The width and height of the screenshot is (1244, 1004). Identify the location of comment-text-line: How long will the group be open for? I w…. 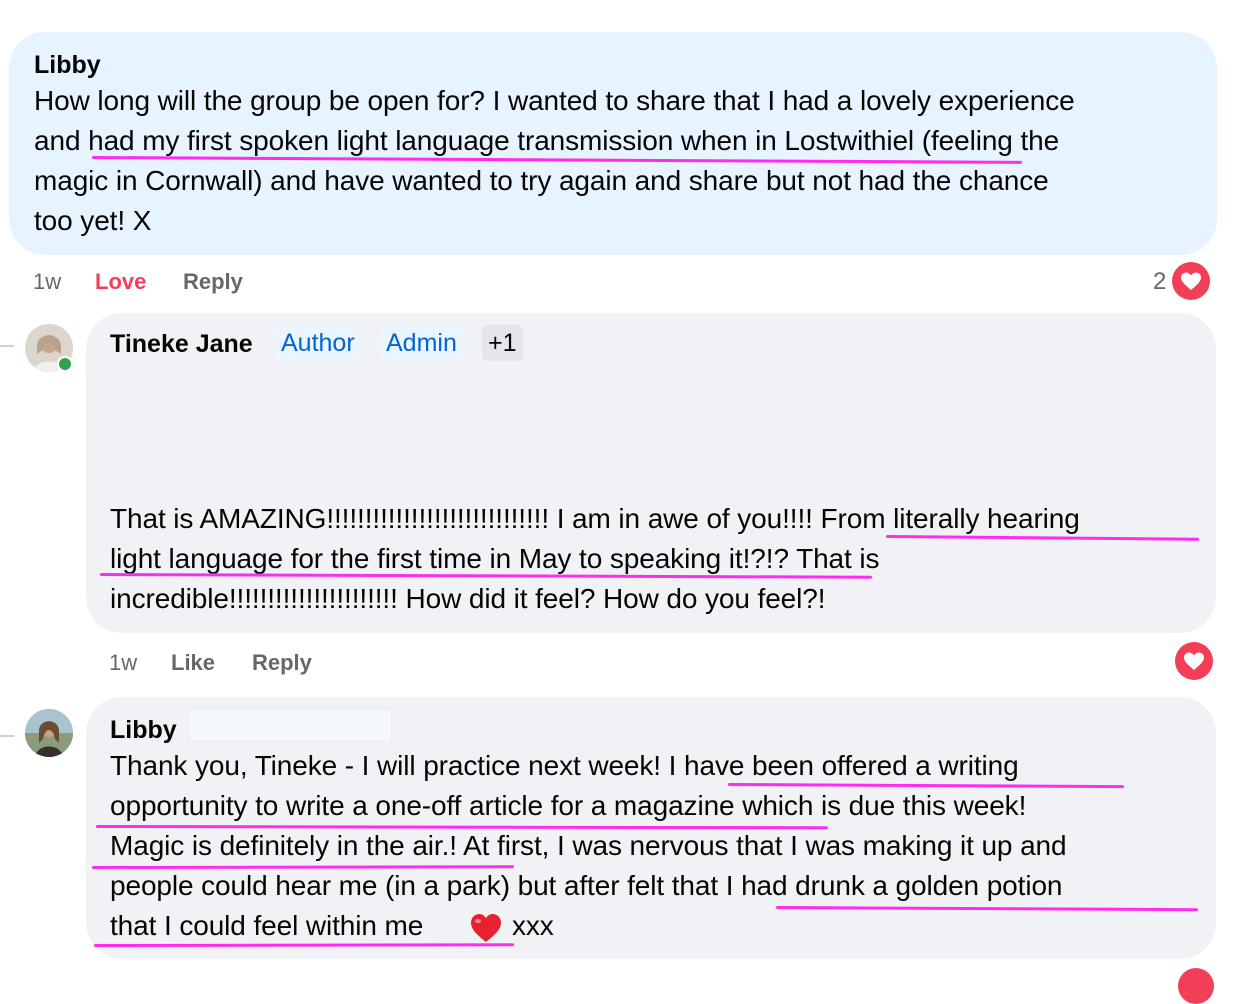
(554, 100).